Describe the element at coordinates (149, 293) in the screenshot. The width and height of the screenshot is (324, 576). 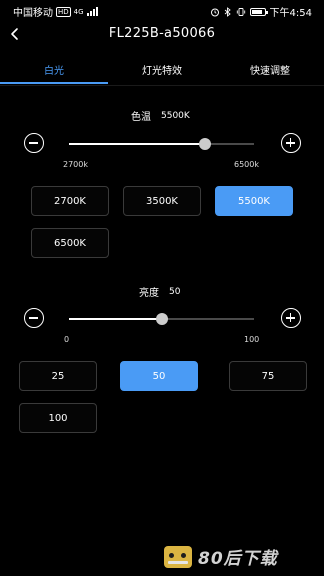
I see `brightness-label: 亮度` at that location.